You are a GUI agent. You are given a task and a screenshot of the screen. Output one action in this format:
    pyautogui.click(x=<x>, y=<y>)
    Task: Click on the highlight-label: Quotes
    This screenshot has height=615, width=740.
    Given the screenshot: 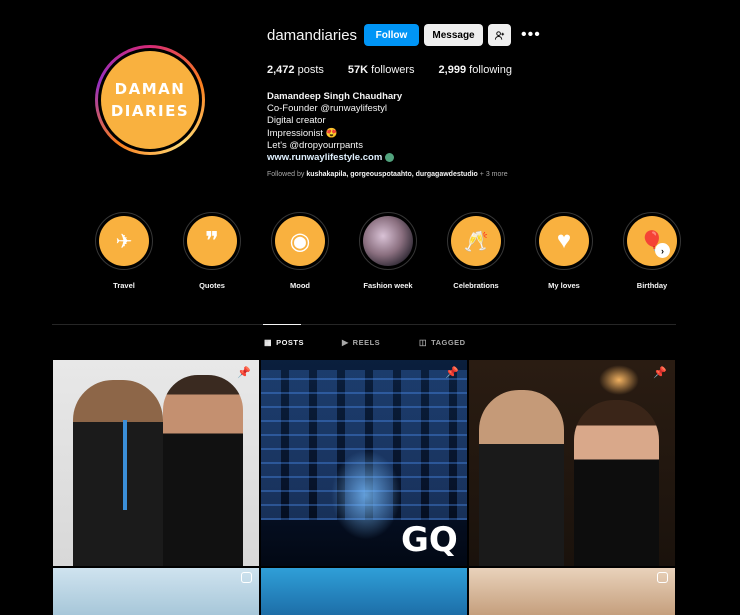 What is the action you would take?
    pyautogui.click(x=212, y=285)
    